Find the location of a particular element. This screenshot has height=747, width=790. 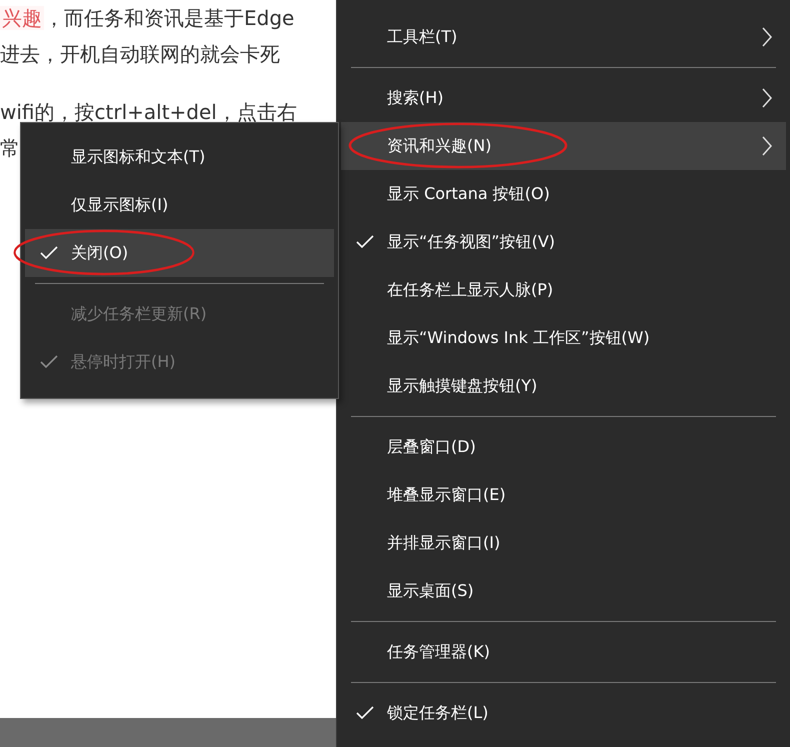

menu-item: 关闭(O) is located at coordinates (179, 253).